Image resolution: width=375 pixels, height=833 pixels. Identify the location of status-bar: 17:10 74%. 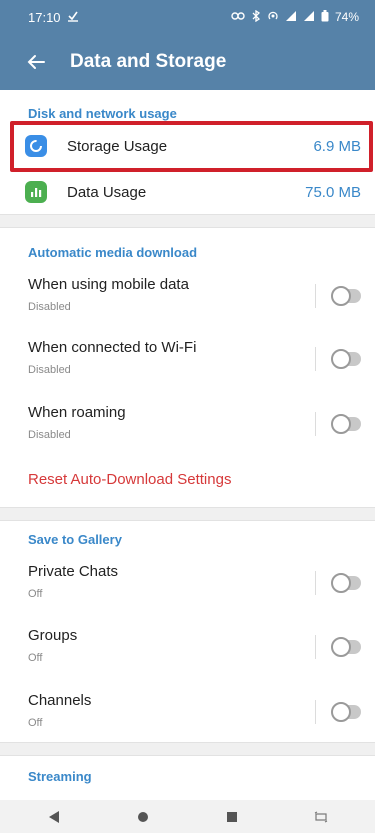
(187, 17).